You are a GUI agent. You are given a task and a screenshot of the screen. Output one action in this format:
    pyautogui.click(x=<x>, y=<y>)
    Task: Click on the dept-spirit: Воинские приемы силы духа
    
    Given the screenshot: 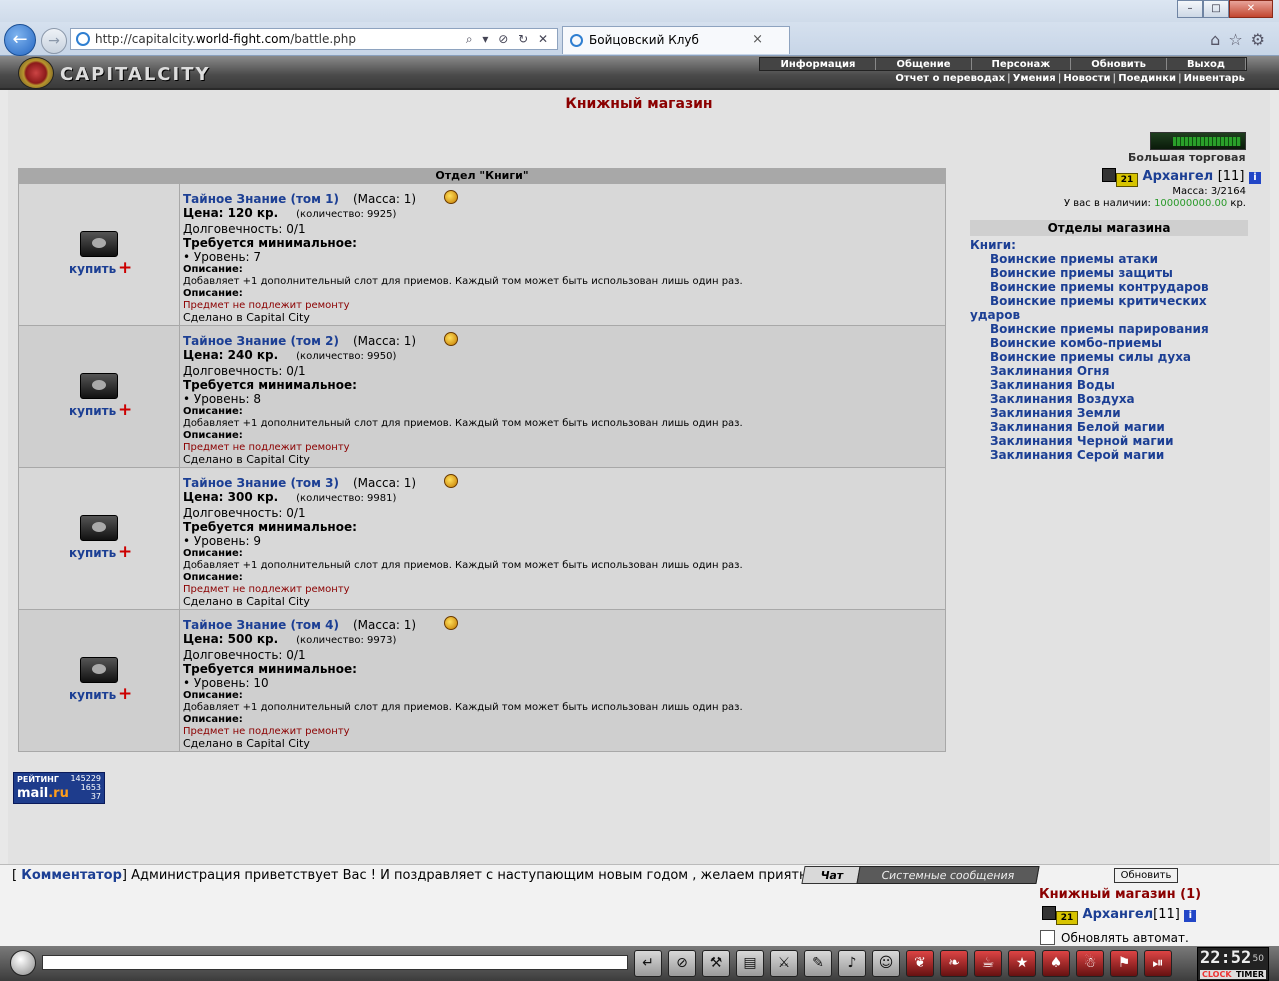 What is the action you would take?
    pyautogui.click(x=1109, y=357)
    